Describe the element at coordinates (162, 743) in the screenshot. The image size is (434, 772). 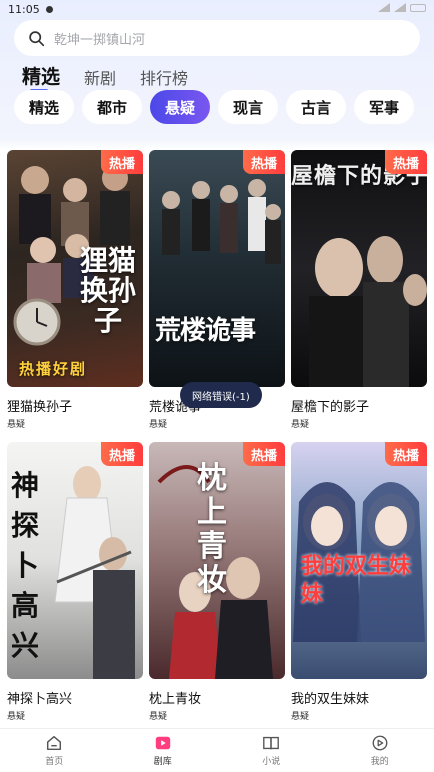
I see `play-icon` at that location.